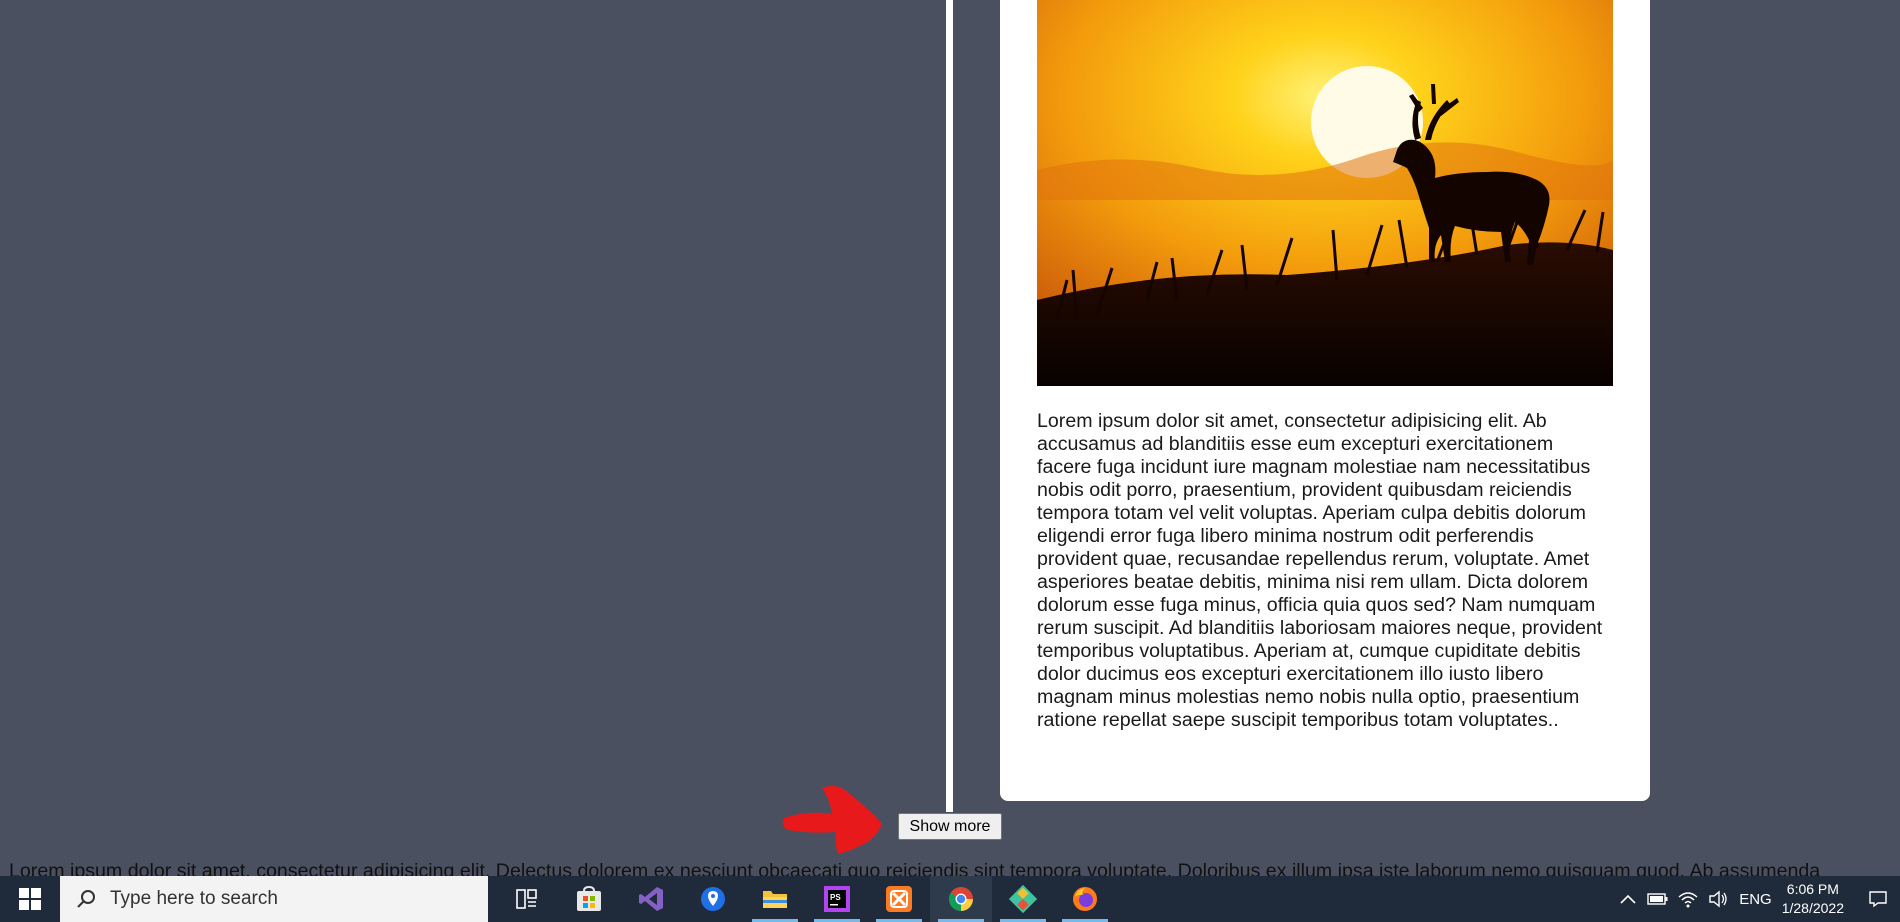 The width and height of the screenshot is (1900, 922). I want to click on vertical-divider, so click(949, 406).